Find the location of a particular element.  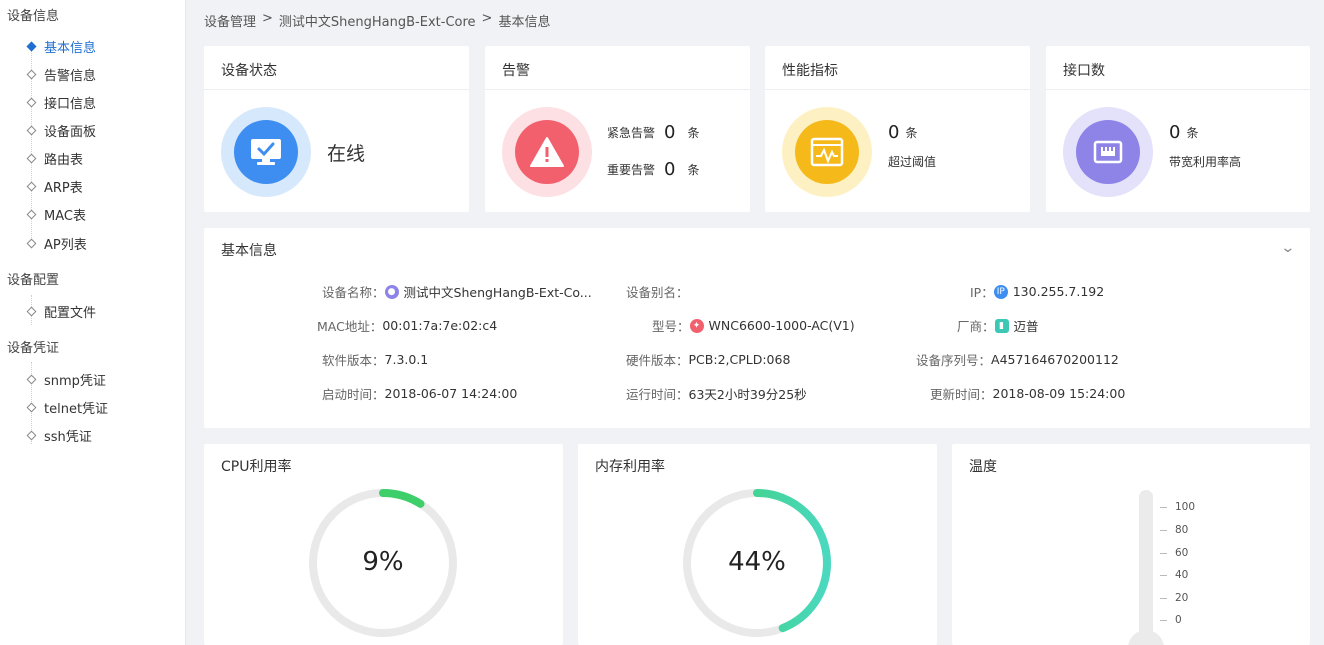

sidebar-item-route-table: 路由表 is located at coordinates (55, 158).